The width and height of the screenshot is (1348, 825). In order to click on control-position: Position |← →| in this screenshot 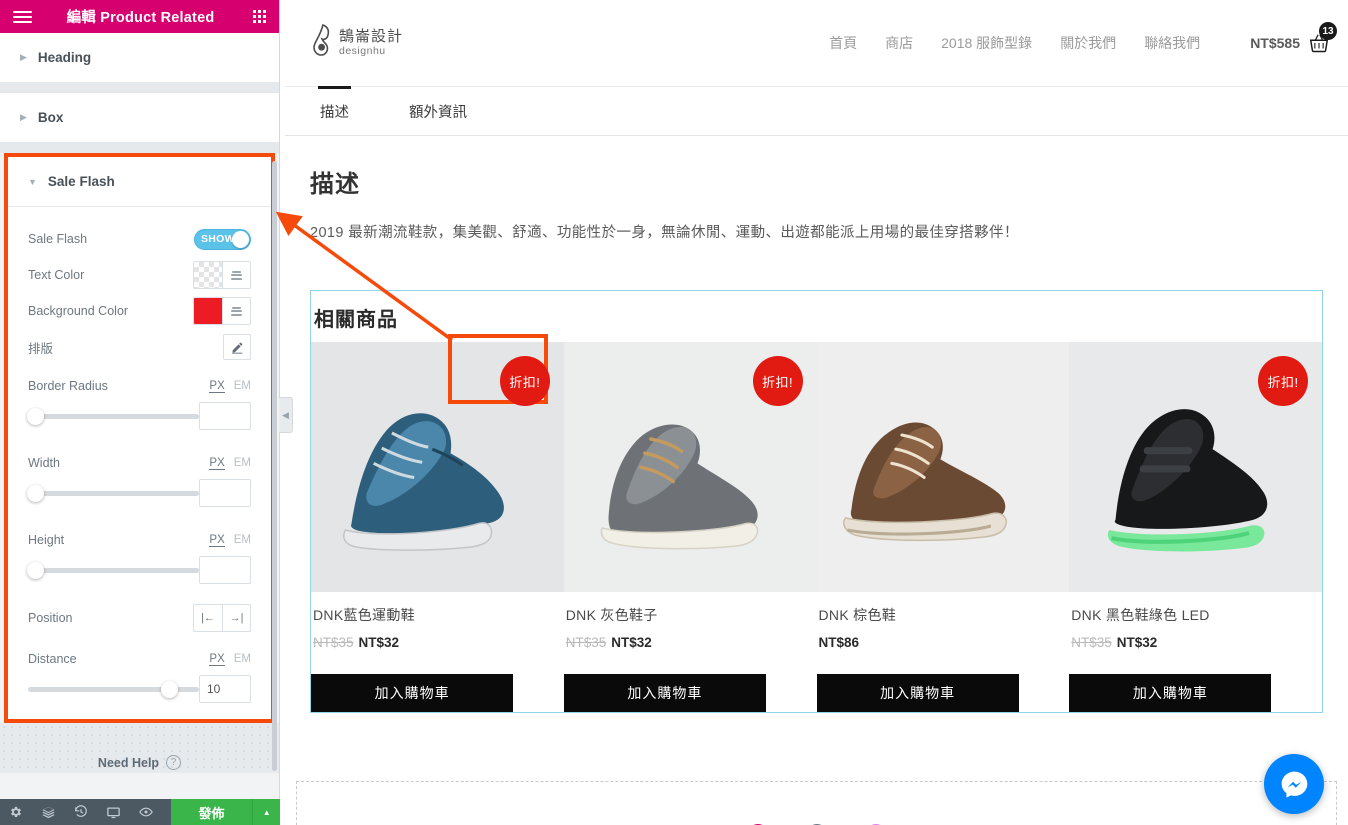, I will do `click(139, 618)`.